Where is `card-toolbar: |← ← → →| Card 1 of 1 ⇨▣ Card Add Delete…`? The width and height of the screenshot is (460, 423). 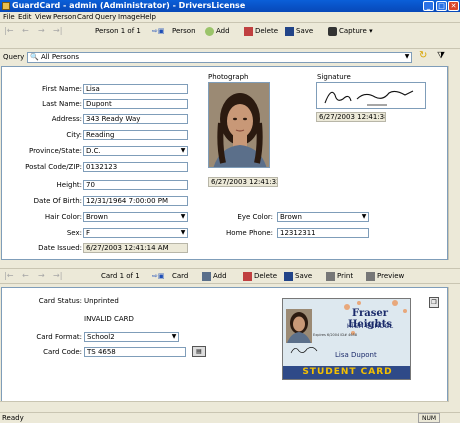
card-toolbar: |← ← → →| Card 1 of 1 ⇨▣ Card Add Delete… is located at coordinates (230, 276).